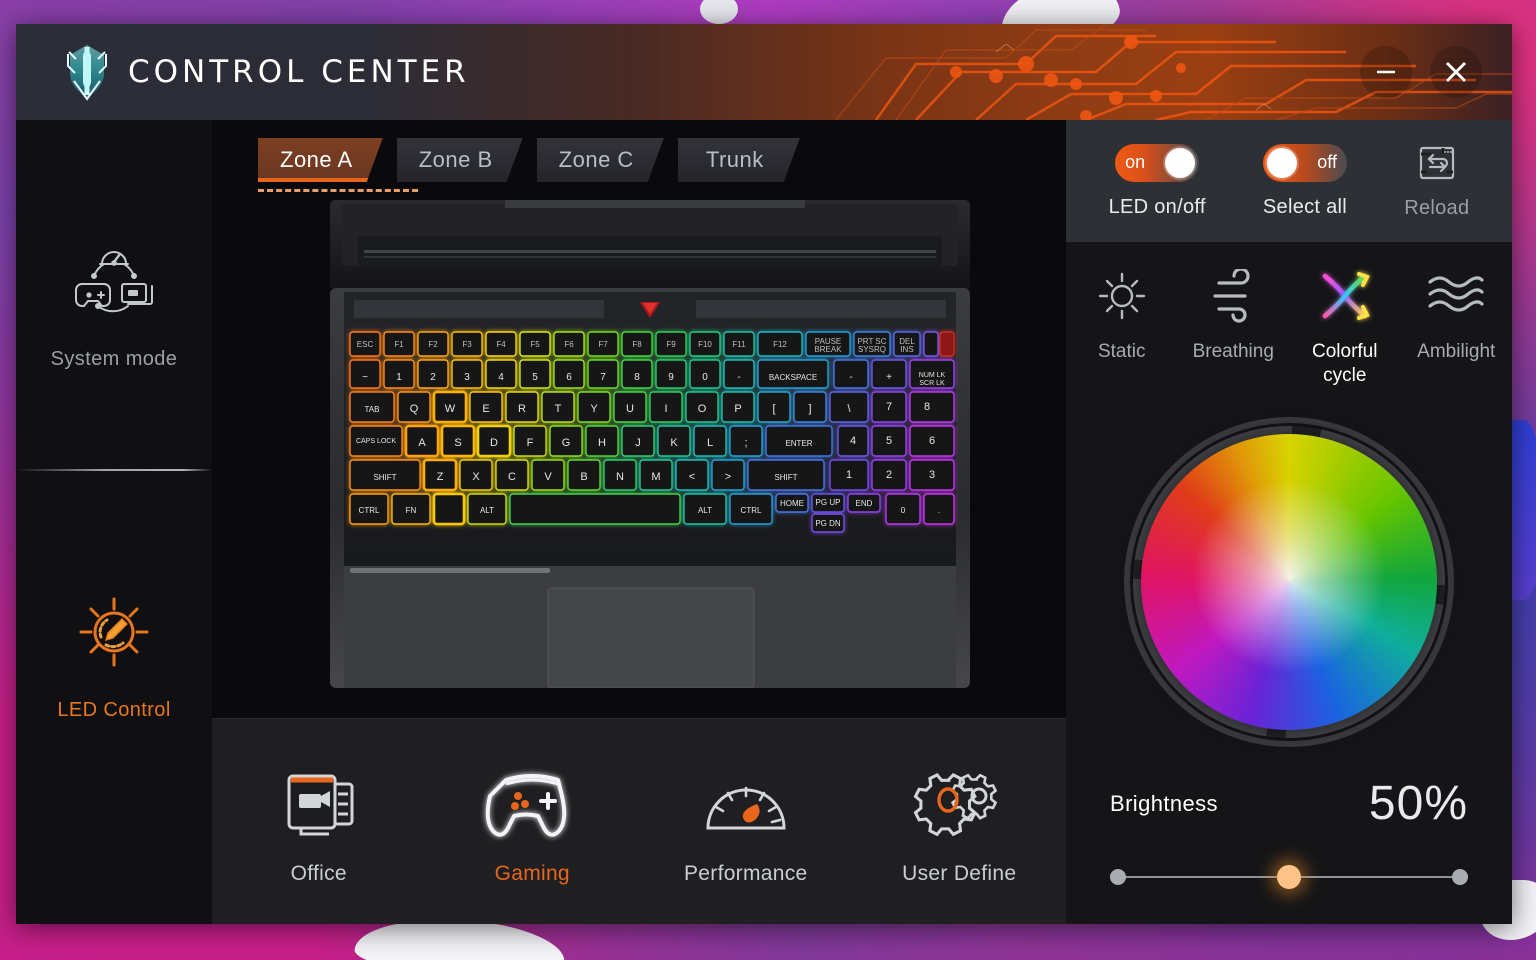 This screenshot has height=960, width=1536. I want to click on gamepad-icon, so click(532, 800).